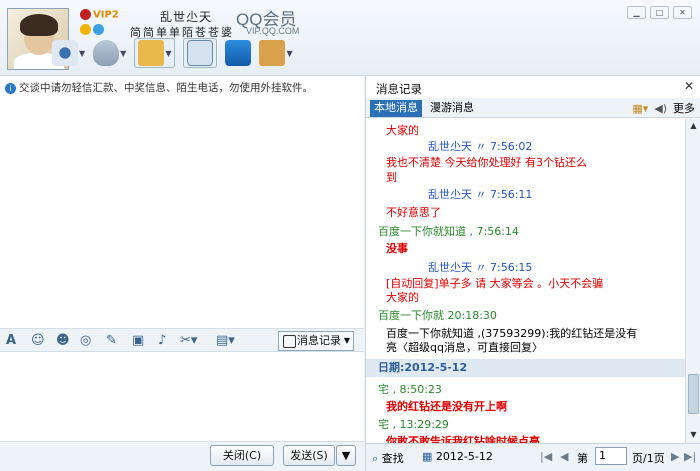 The image size is (700, 471). Describe the element at coordinates (427, 456) in the screenshot. I see `calendar-icon: ▦` at that location.